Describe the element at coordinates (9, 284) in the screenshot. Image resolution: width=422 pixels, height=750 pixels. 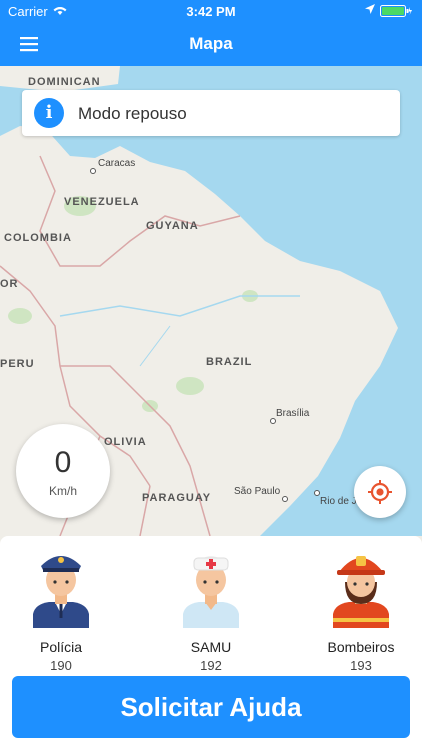
I see `country-label: OR` at that location.